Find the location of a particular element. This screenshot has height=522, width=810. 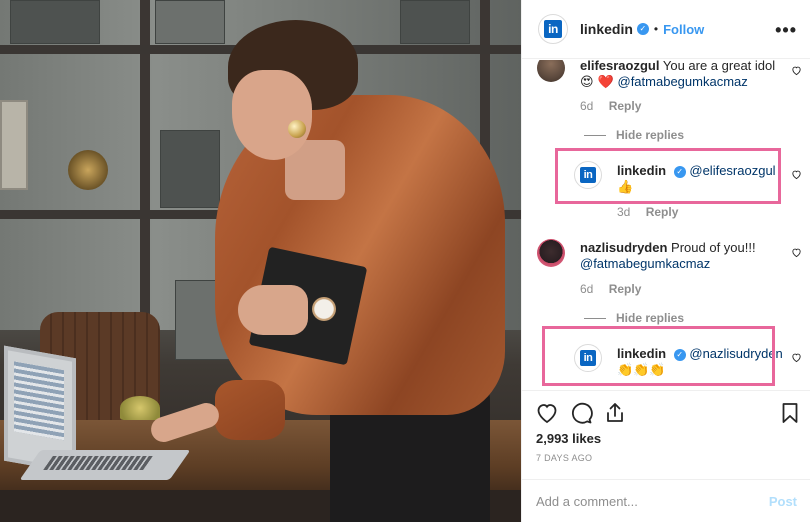

comment-meta: 3d Reply is located at coordinates (653, 212).